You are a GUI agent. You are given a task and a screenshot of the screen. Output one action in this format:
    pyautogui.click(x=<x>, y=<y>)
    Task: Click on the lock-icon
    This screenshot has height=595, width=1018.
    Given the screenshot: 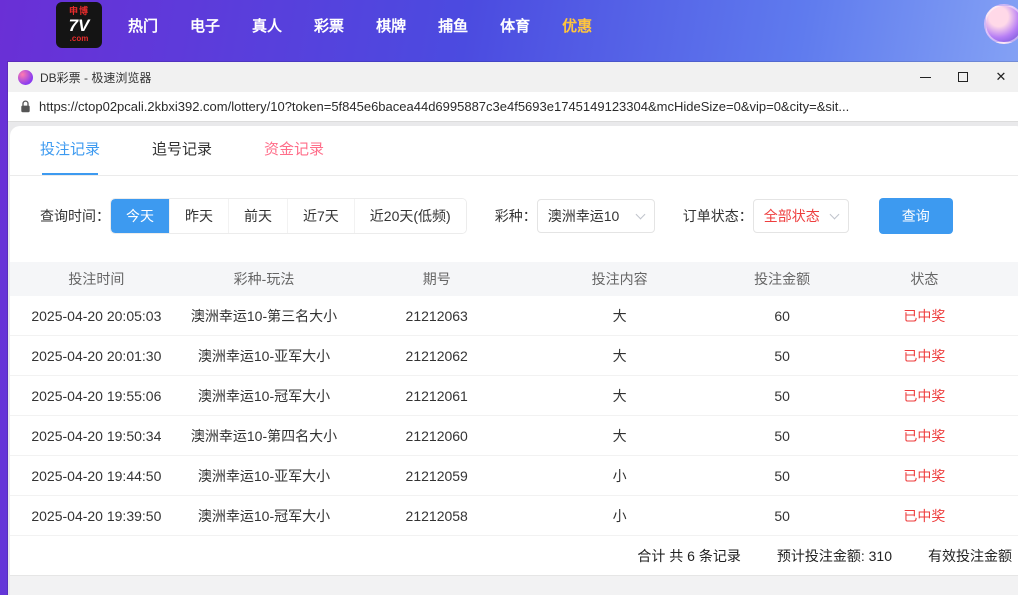 What is the action you would take?
    pyautogui.click(x=25, y=106)
    